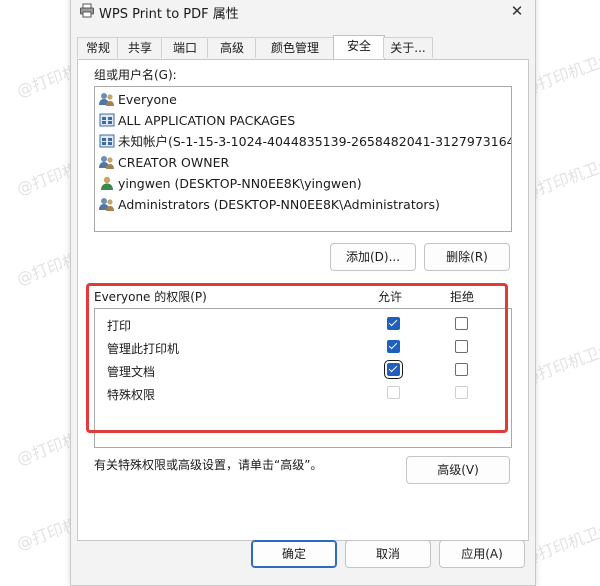  I want to click on printer-icon, so click(87, 11).